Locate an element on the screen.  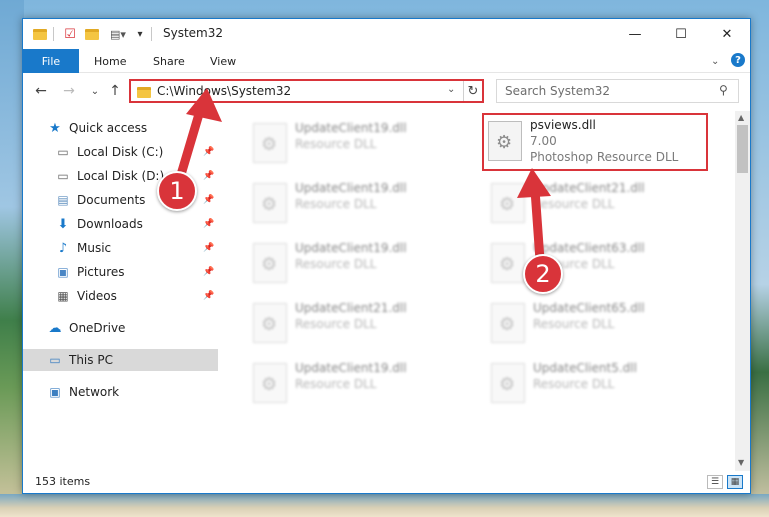
address-path: C:\Windows\System32 is located at coordinates (224, 91).